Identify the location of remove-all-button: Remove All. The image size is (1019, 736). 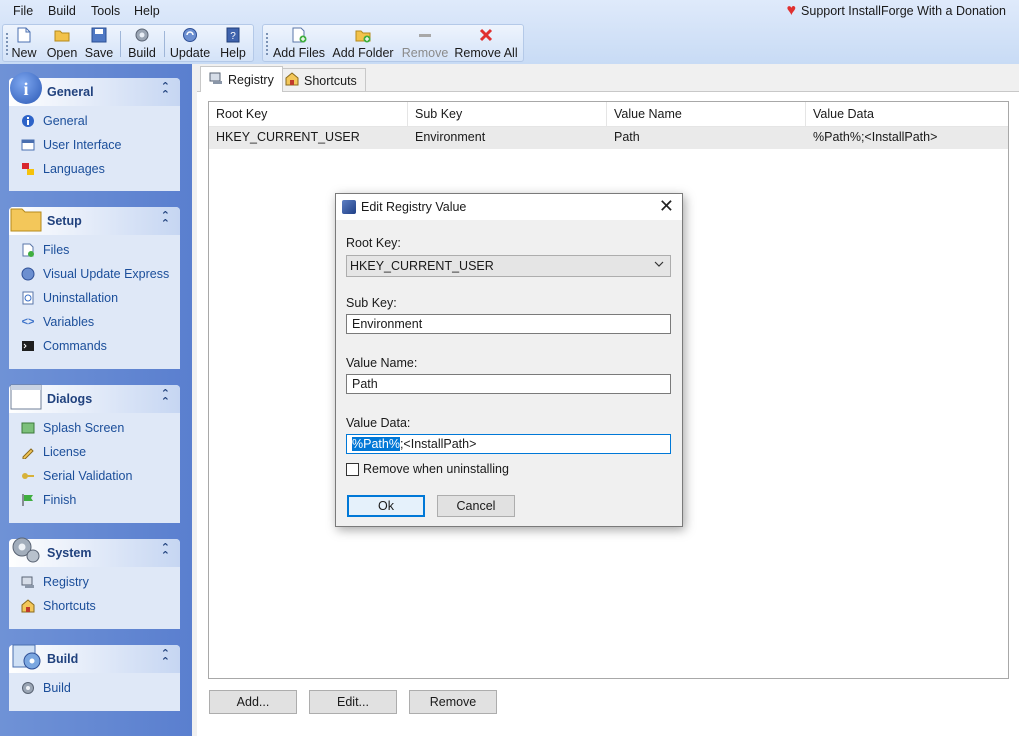
(486, 44).